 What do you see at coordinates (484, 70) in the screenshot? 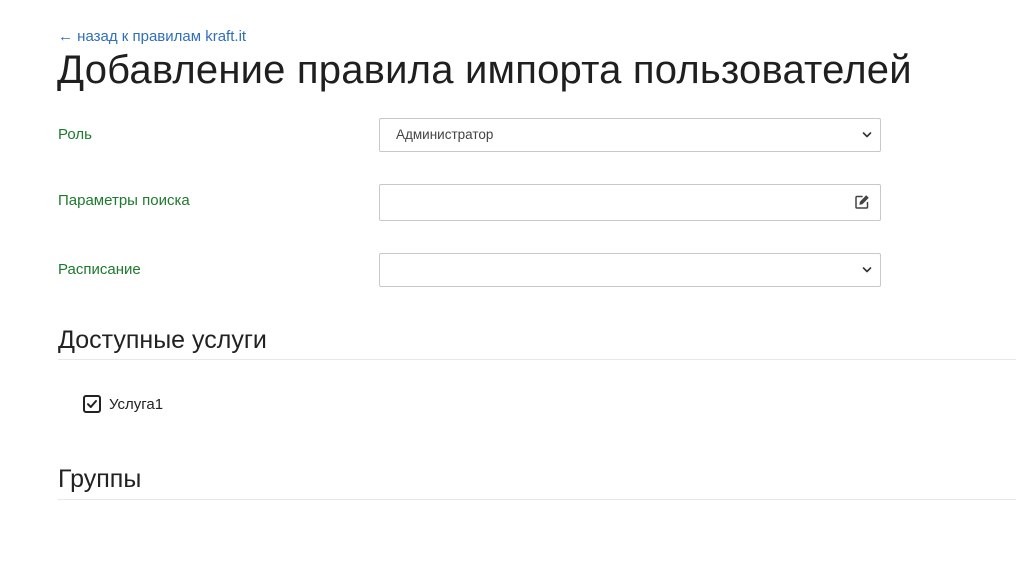
I see `page-title: Добавление правила импорта пользователей` at bounding box center [484, 70].